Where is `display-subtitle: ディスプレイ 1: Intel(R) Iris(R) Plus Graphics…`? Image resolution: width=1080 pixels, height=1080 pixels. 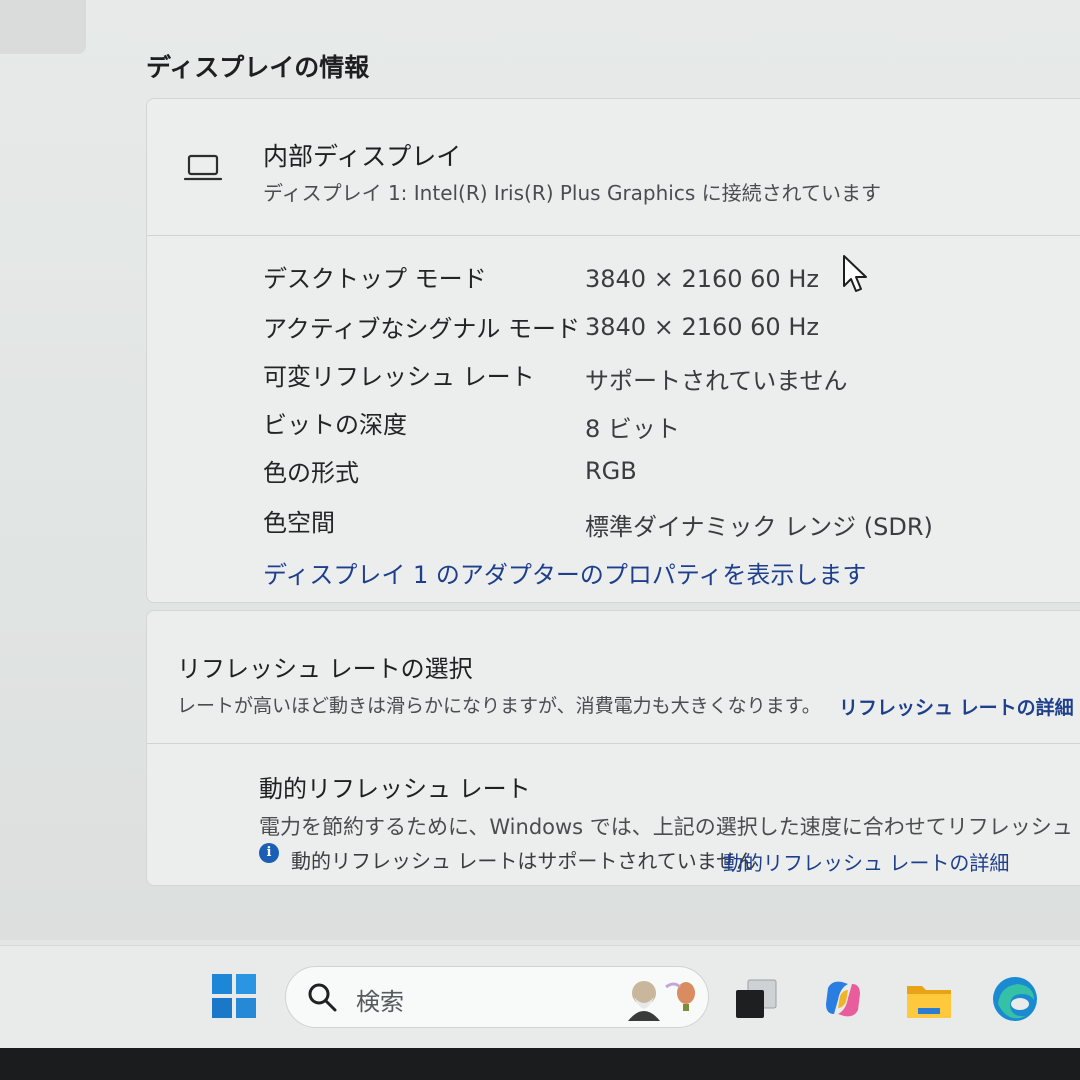
display-subtitle: ディスプレイ 1: Intel(R) Iris(R) Plus Graphics… is located at coordinates (572, 193).